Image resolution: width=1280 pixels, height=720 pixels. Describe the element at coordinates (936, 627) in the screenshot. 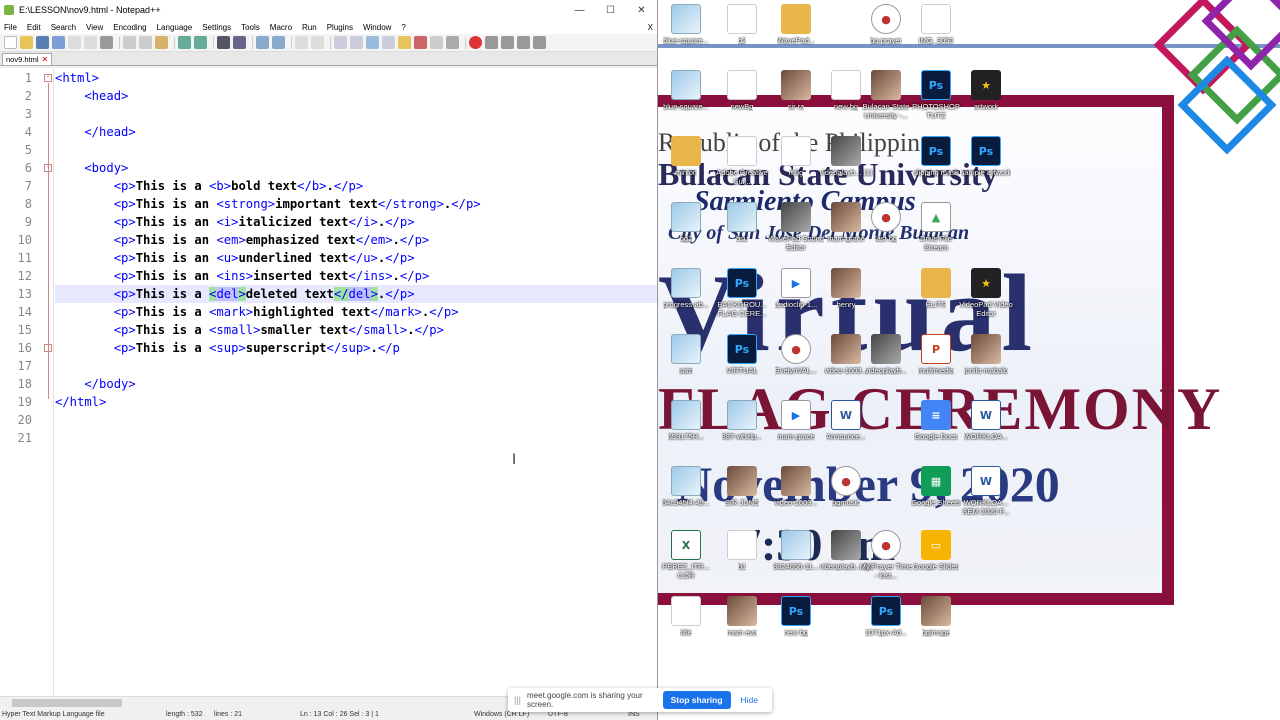

I see `desktop-icon: bgimage` at that location.